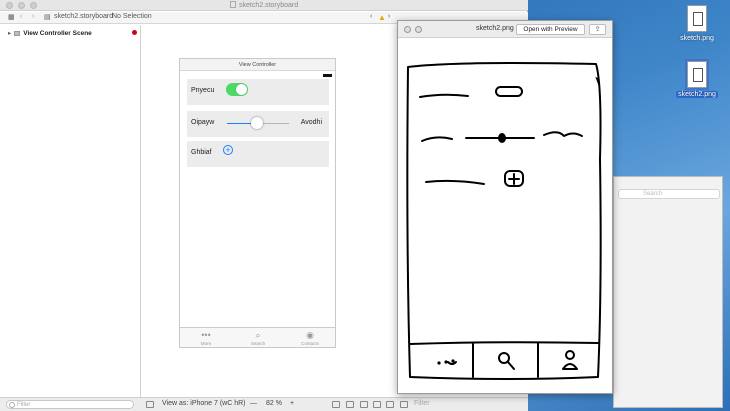 The height and width of the screenshot is (411, 730). Describe the element at coordinates (371, 16) in the screenshot. I see `issue-back-icon: ‹` at that location.